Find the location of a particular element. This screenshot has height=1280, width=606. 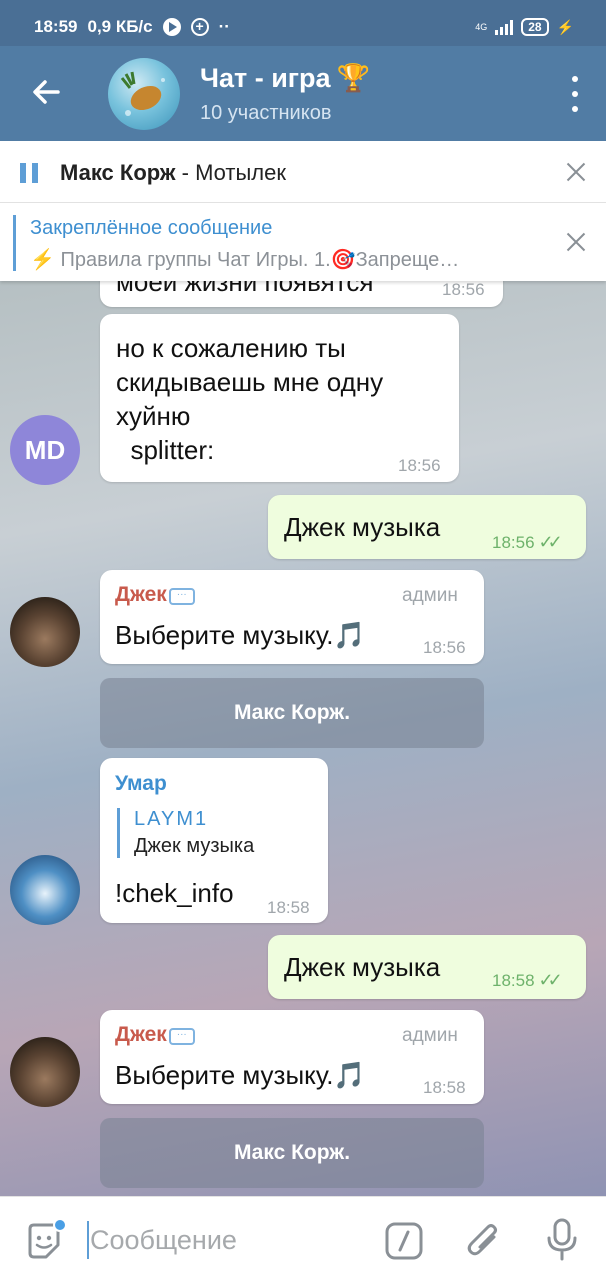

track-title: Мотылек is located at coordinates (240, 172).